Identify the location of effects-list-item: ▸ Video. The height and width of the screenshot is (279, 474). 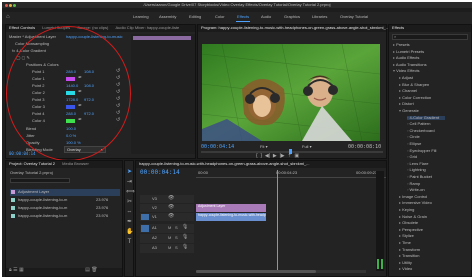
(405, 269).